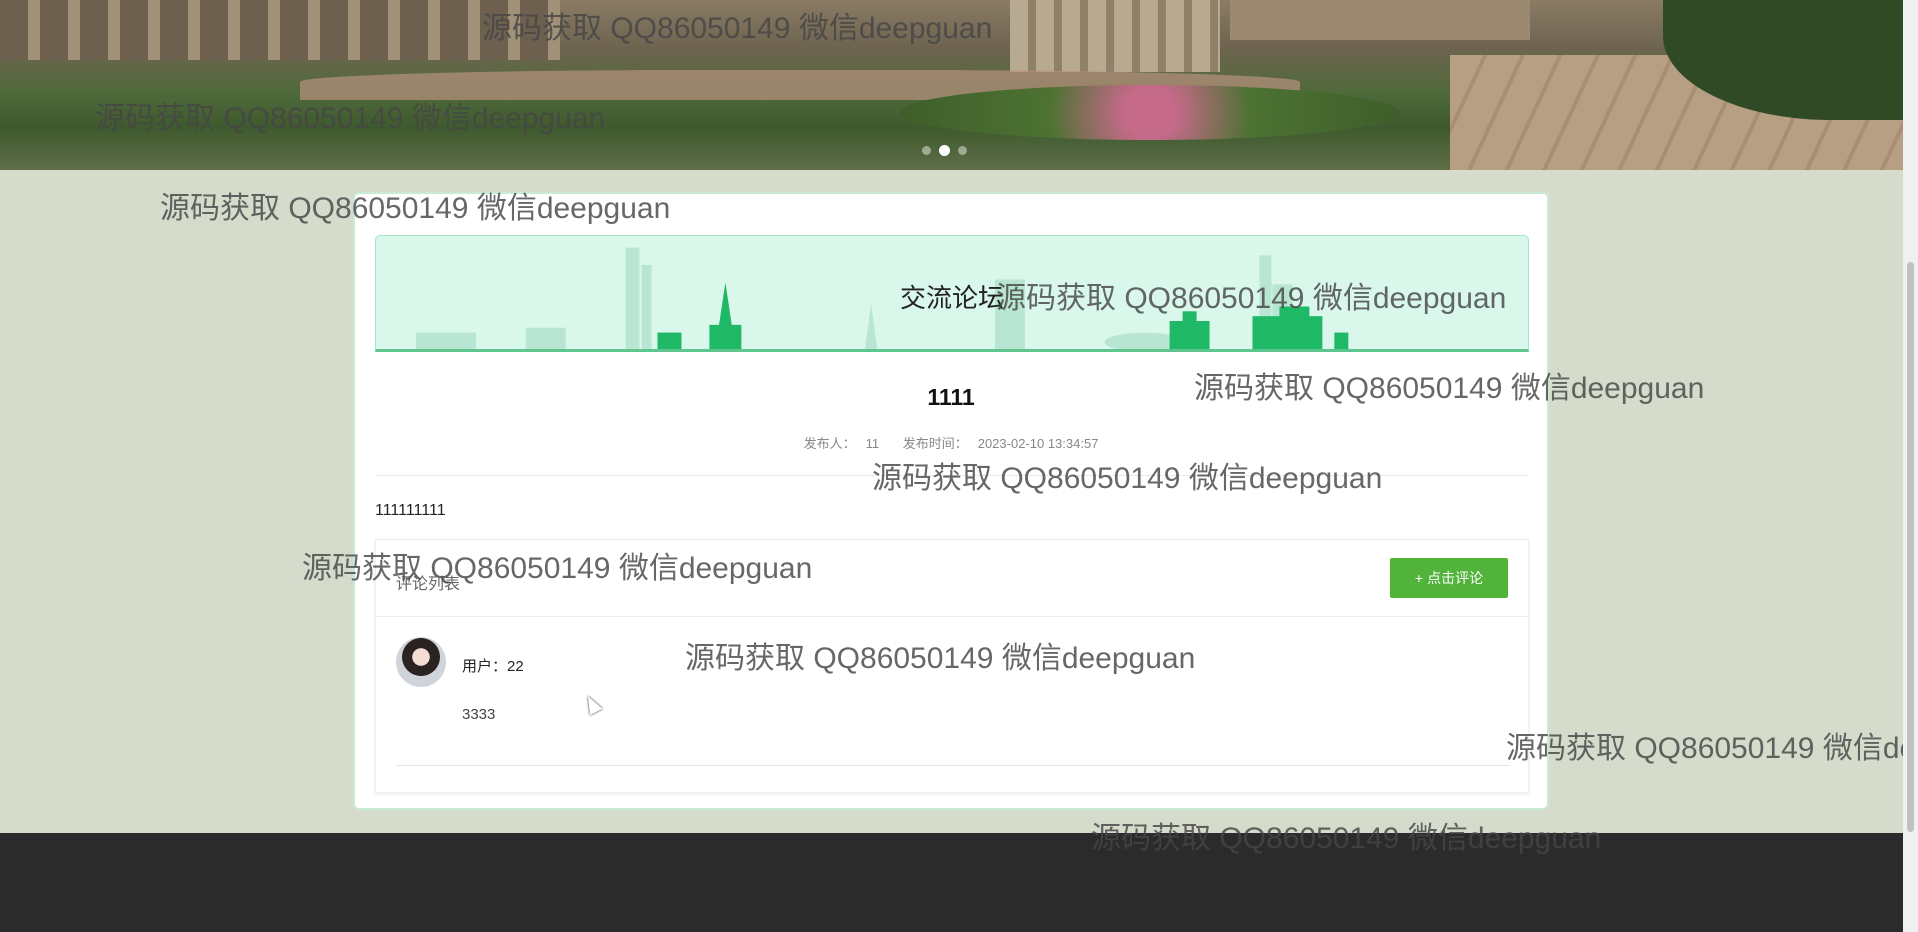 This screenshot has height=932, width=1918. I want to click on comment-user: 用户：22, so click(493, 665).